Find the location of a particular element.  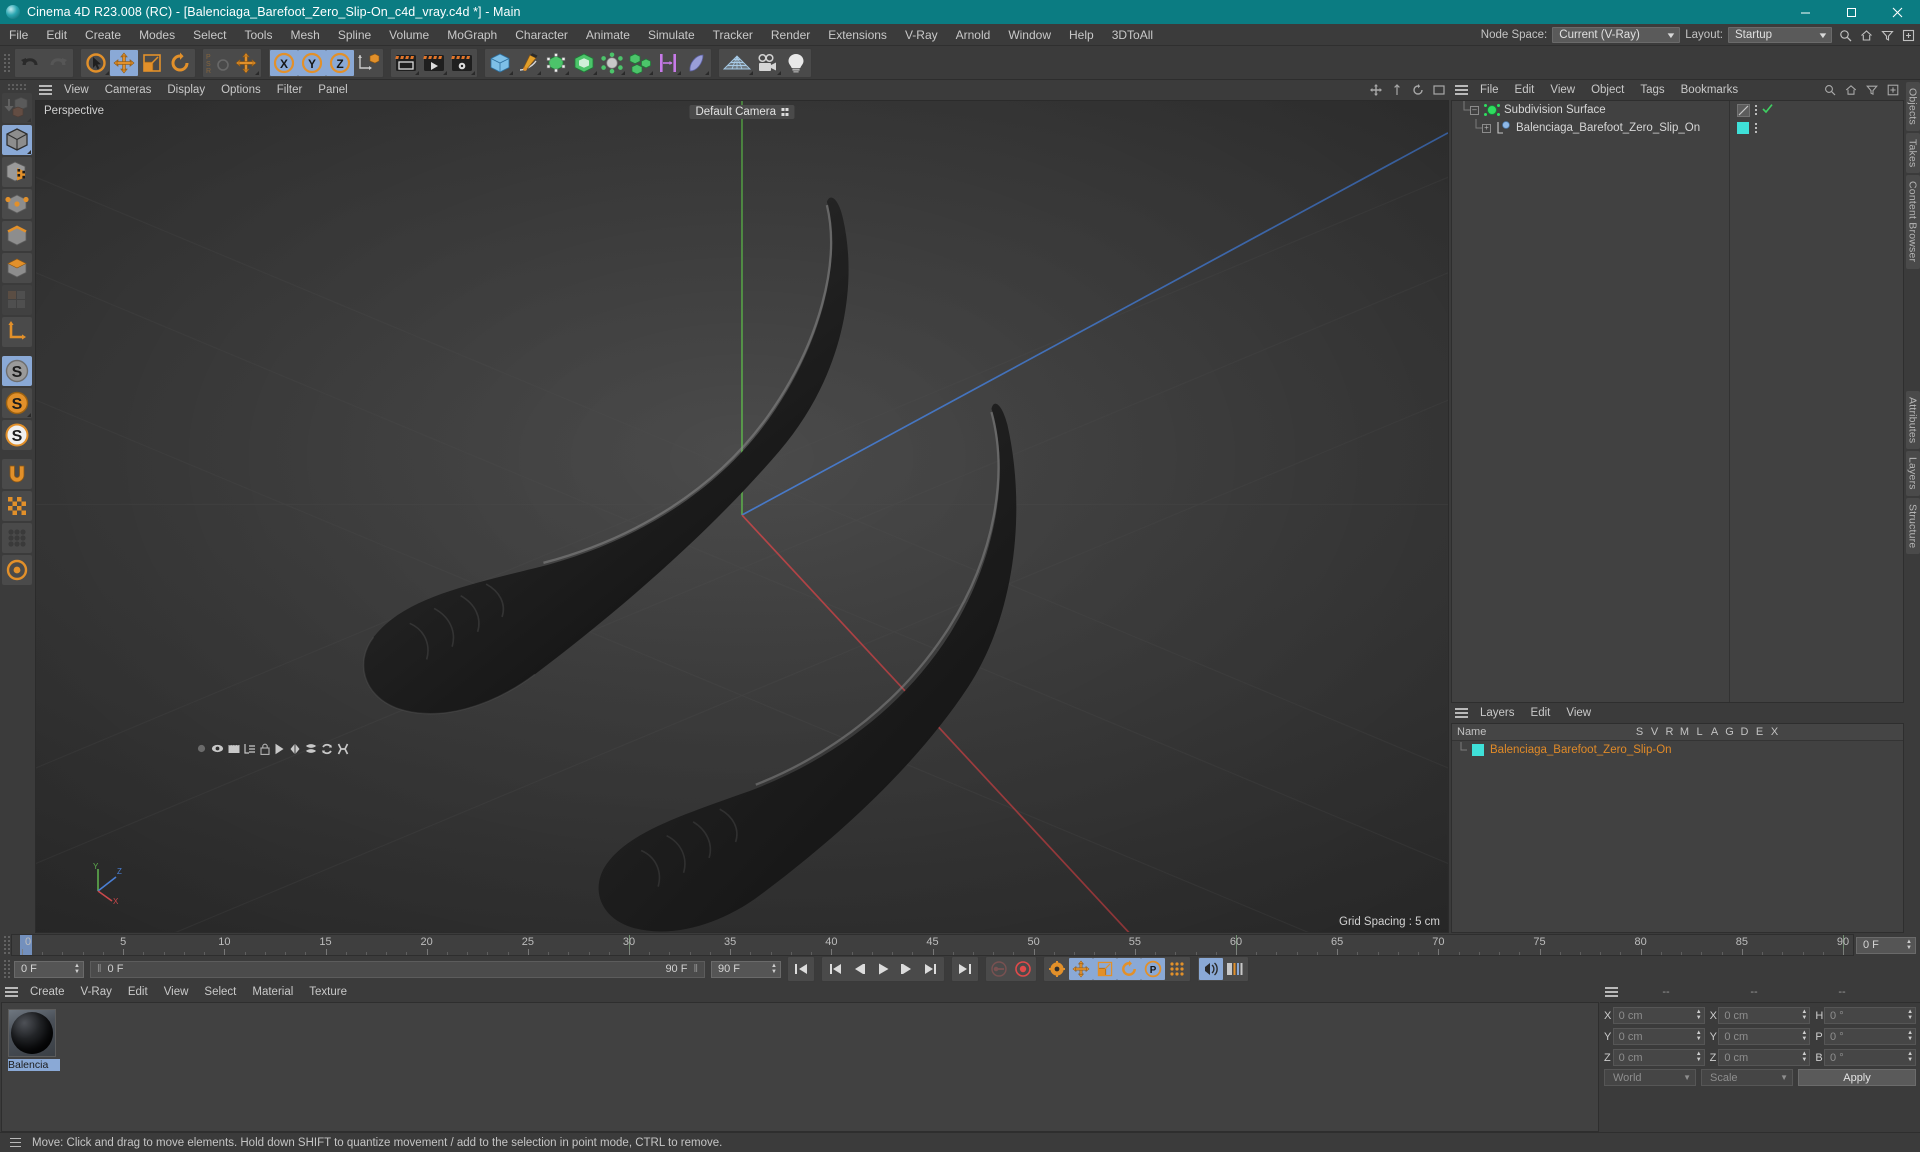

layer-menu-view: View is located at coordinates (1578, 713).